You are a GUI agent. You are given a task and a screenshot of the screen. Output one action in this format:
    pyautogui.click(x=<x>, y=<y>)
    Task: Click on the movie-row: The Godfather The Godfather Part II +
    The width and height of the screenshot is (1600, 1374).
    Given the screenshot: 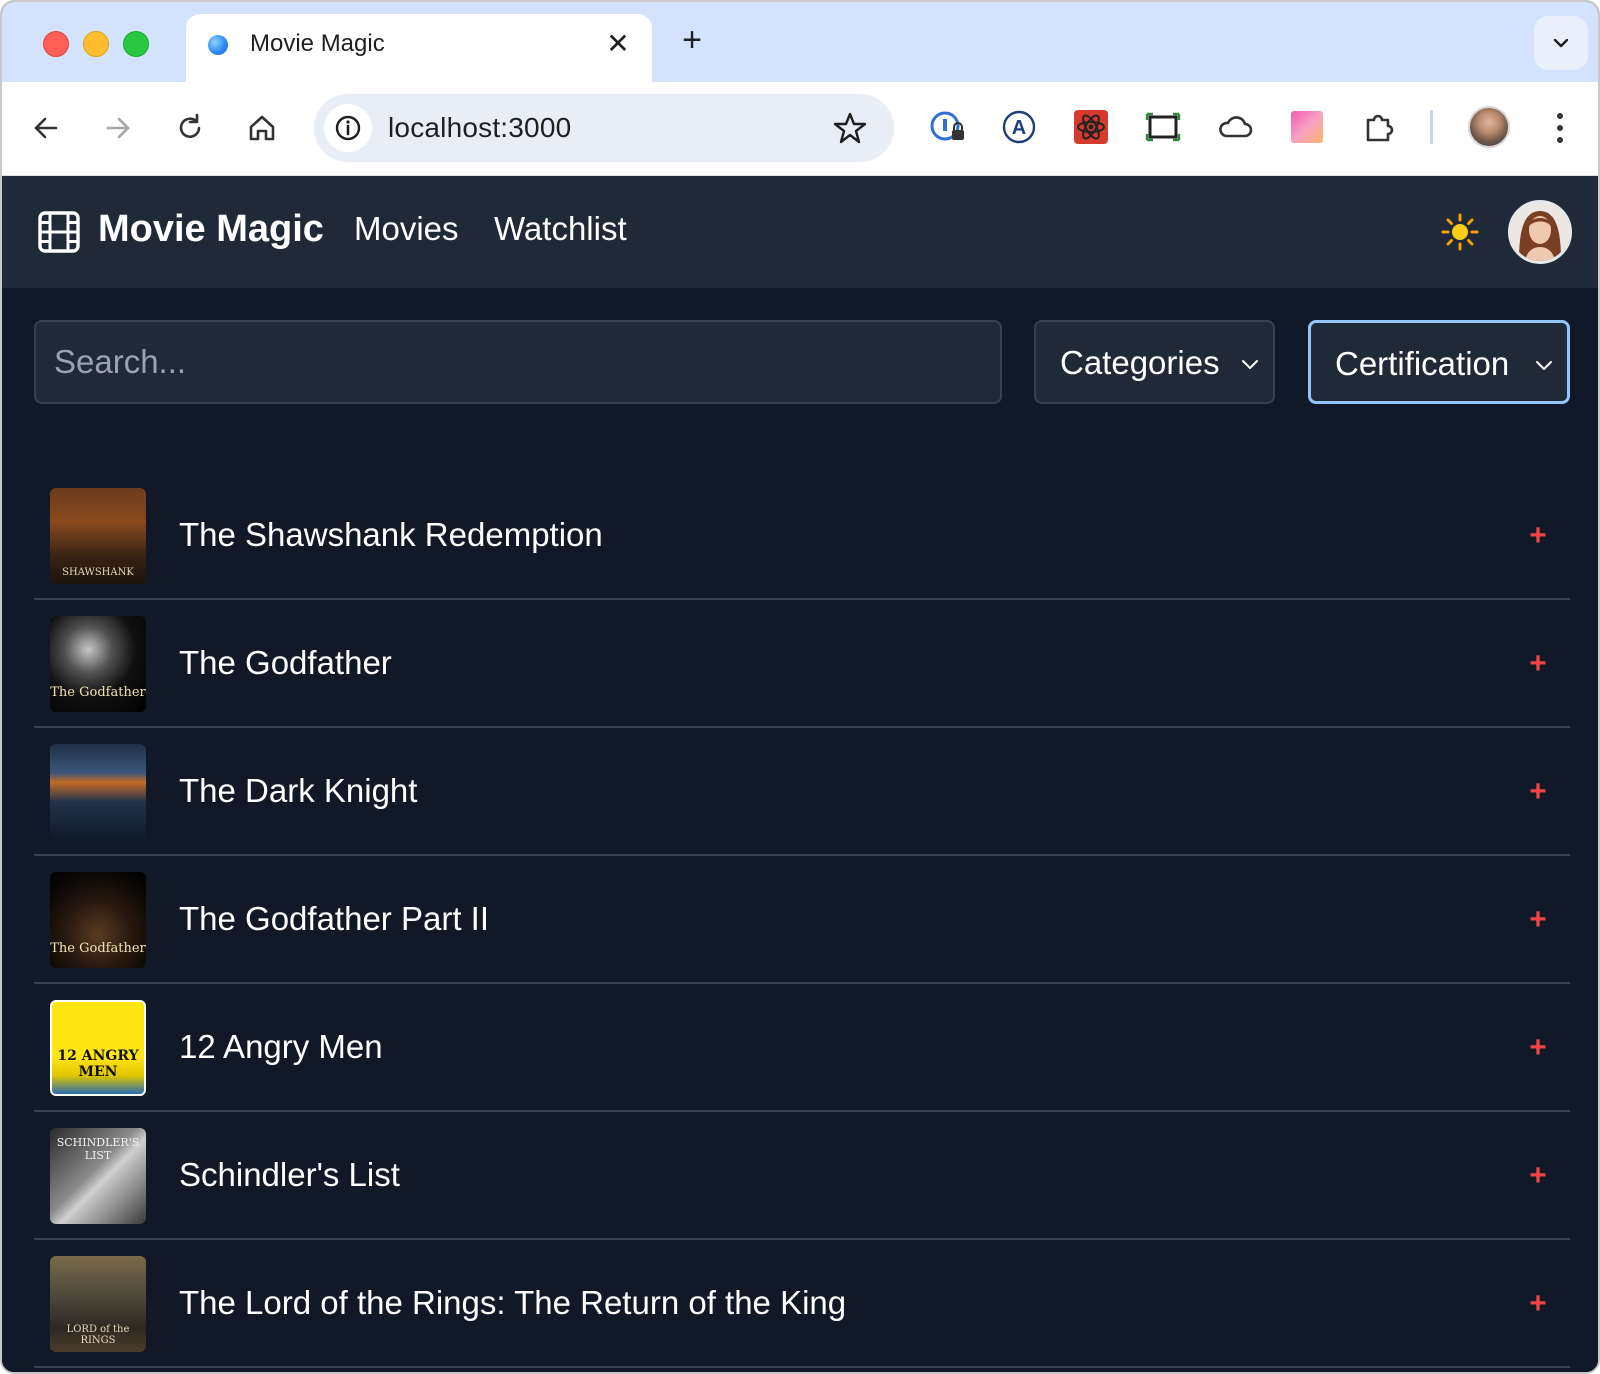 What is the action you would take?
    pyautogui.click(x=802, y=920)
    